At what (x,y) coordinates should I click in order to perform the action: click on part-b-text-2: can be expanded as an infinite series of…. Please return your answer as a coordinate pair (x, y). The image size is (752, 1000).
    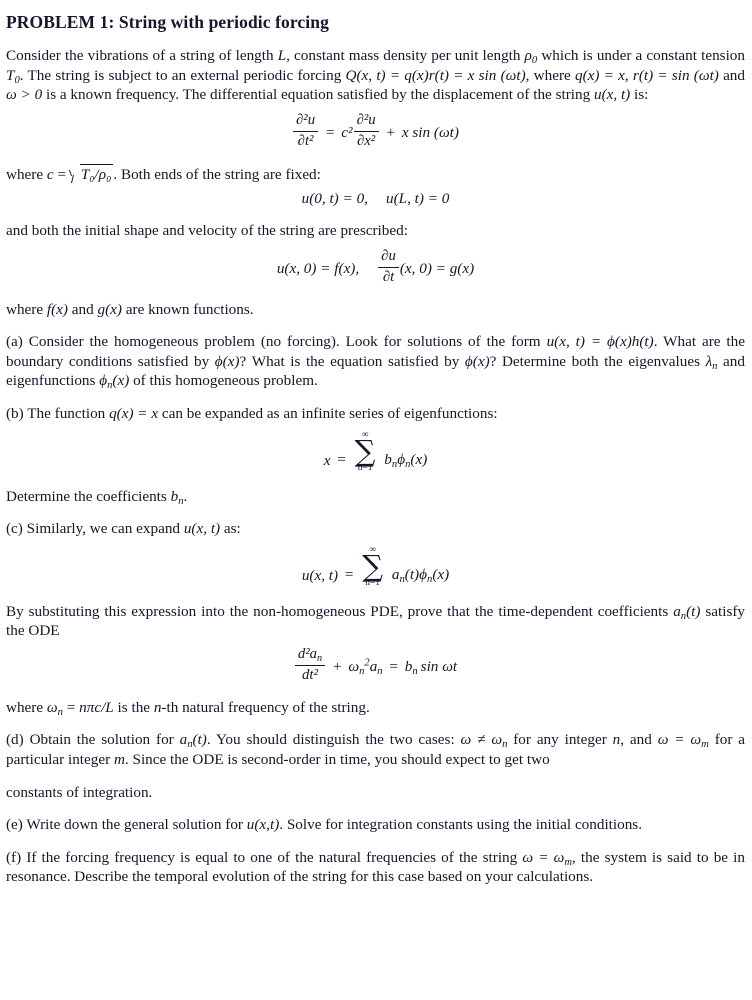
    Looking at the image, I should click on (328, 413).